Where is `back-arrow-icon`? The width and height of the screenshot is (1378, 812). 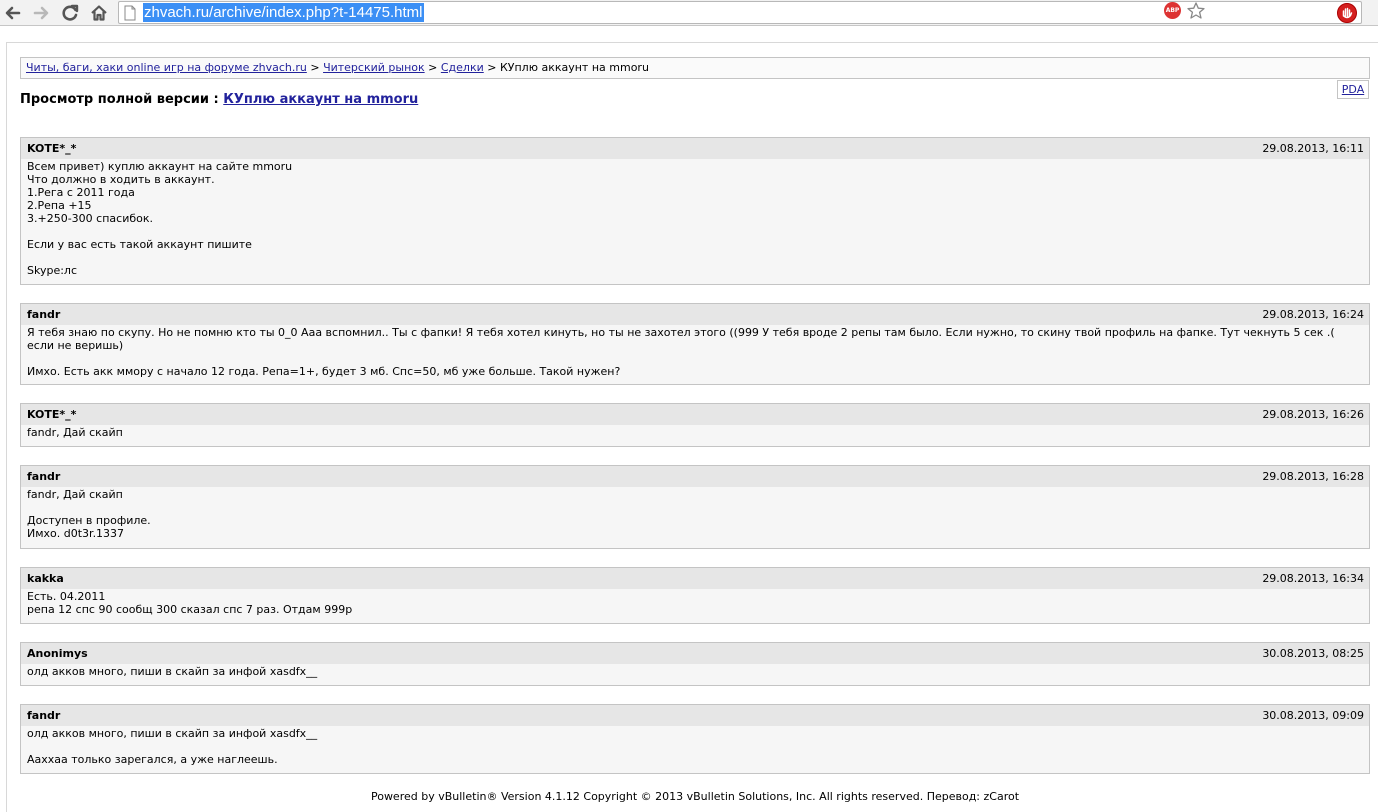
back-arrow-icon is located at coordinates (13, 13).